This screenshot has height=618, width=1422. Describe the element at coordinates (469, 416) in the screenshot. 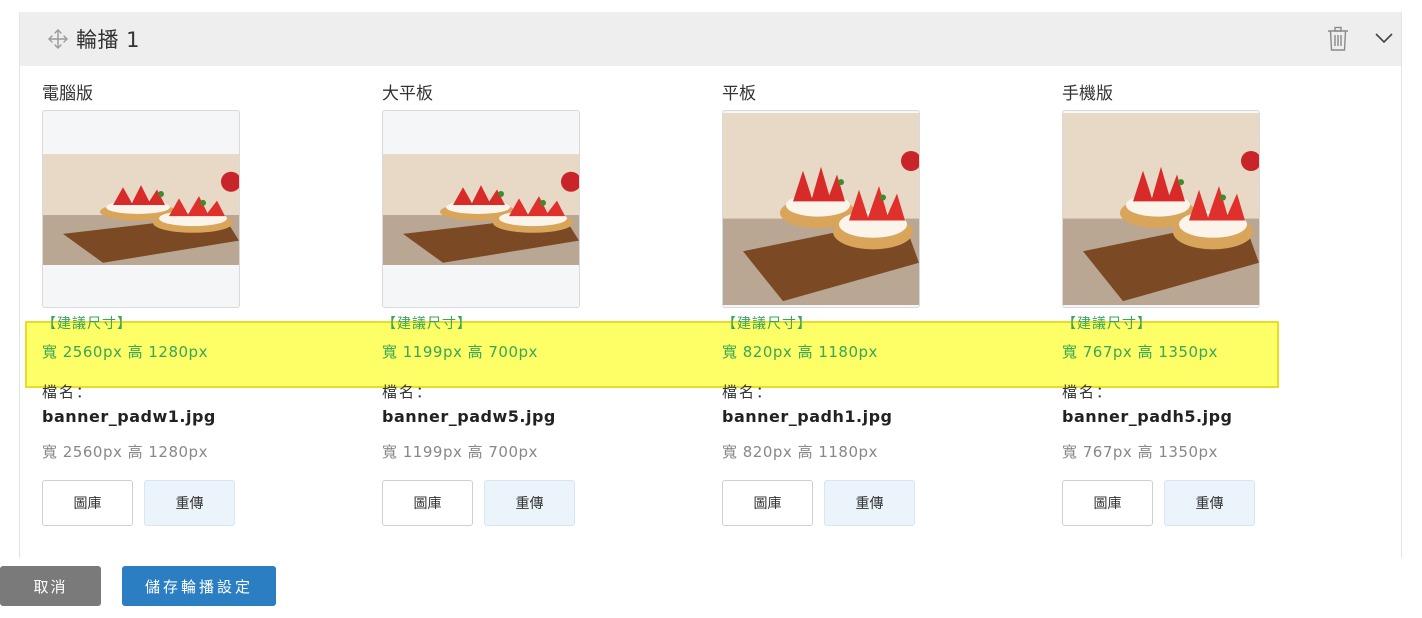

I see `filename: banner_padw5.jpg` at that location.